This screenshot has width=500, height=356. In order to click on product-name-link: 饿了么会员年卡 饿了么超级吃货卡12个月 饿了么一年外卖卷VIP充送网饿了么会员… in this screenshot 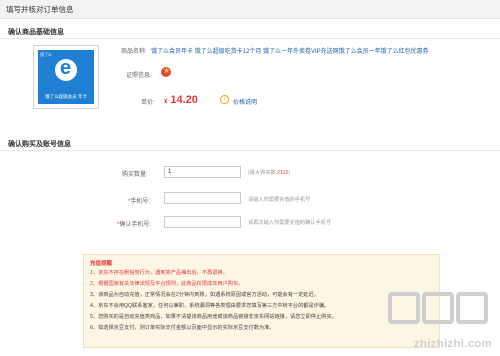, I will do `click(290, 50)`.